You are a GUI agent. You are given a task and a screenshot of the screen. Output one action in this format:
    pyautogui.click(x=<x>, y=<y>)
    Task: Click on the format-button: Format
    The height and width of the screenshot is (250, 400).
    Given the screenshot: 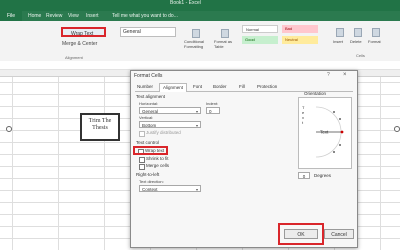 What is the action you would take?
    pyautogui.click(x=374, y=41)
    